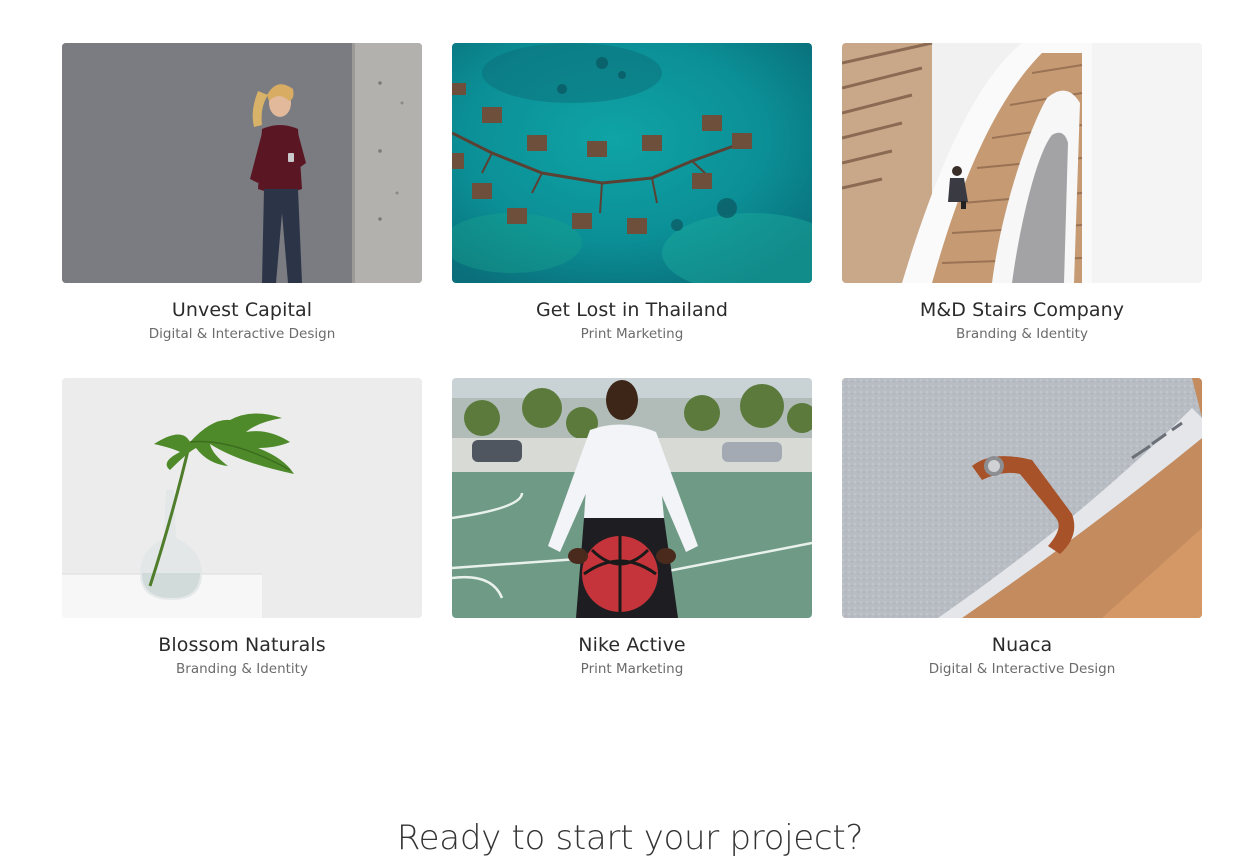  What do you see at coordinates (242, 310) in the screenshot?
I see `project-title: Unvest Capital` at bounding box center [242, 310].